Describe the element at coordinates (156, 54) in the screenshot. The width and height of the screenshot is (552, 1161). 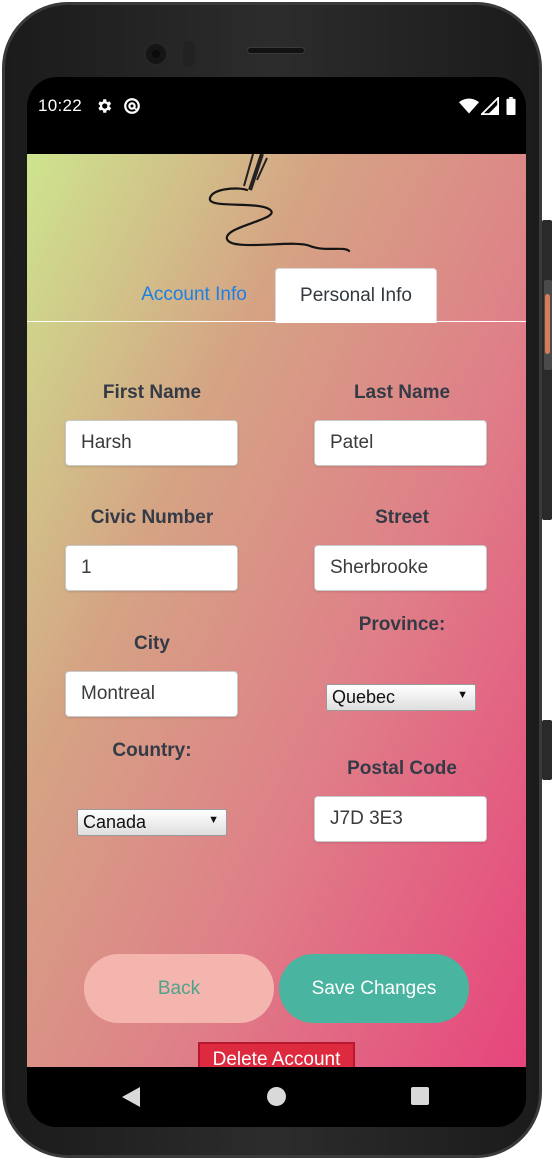
I see `front-camera` at that location.